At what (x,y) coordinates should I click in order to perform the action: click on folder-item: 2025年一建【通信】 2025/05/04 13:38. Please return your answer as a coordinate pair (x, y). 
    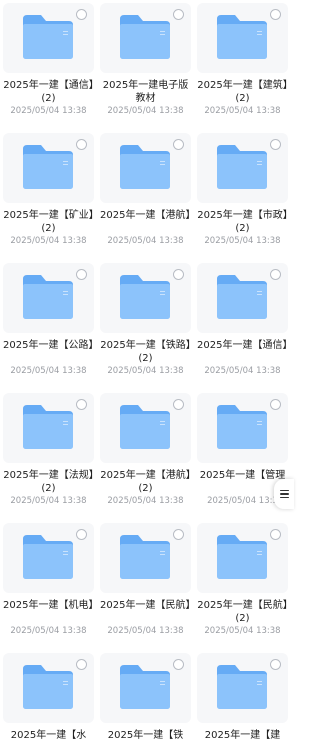
    Looking at the image, I should click on (243, 325).